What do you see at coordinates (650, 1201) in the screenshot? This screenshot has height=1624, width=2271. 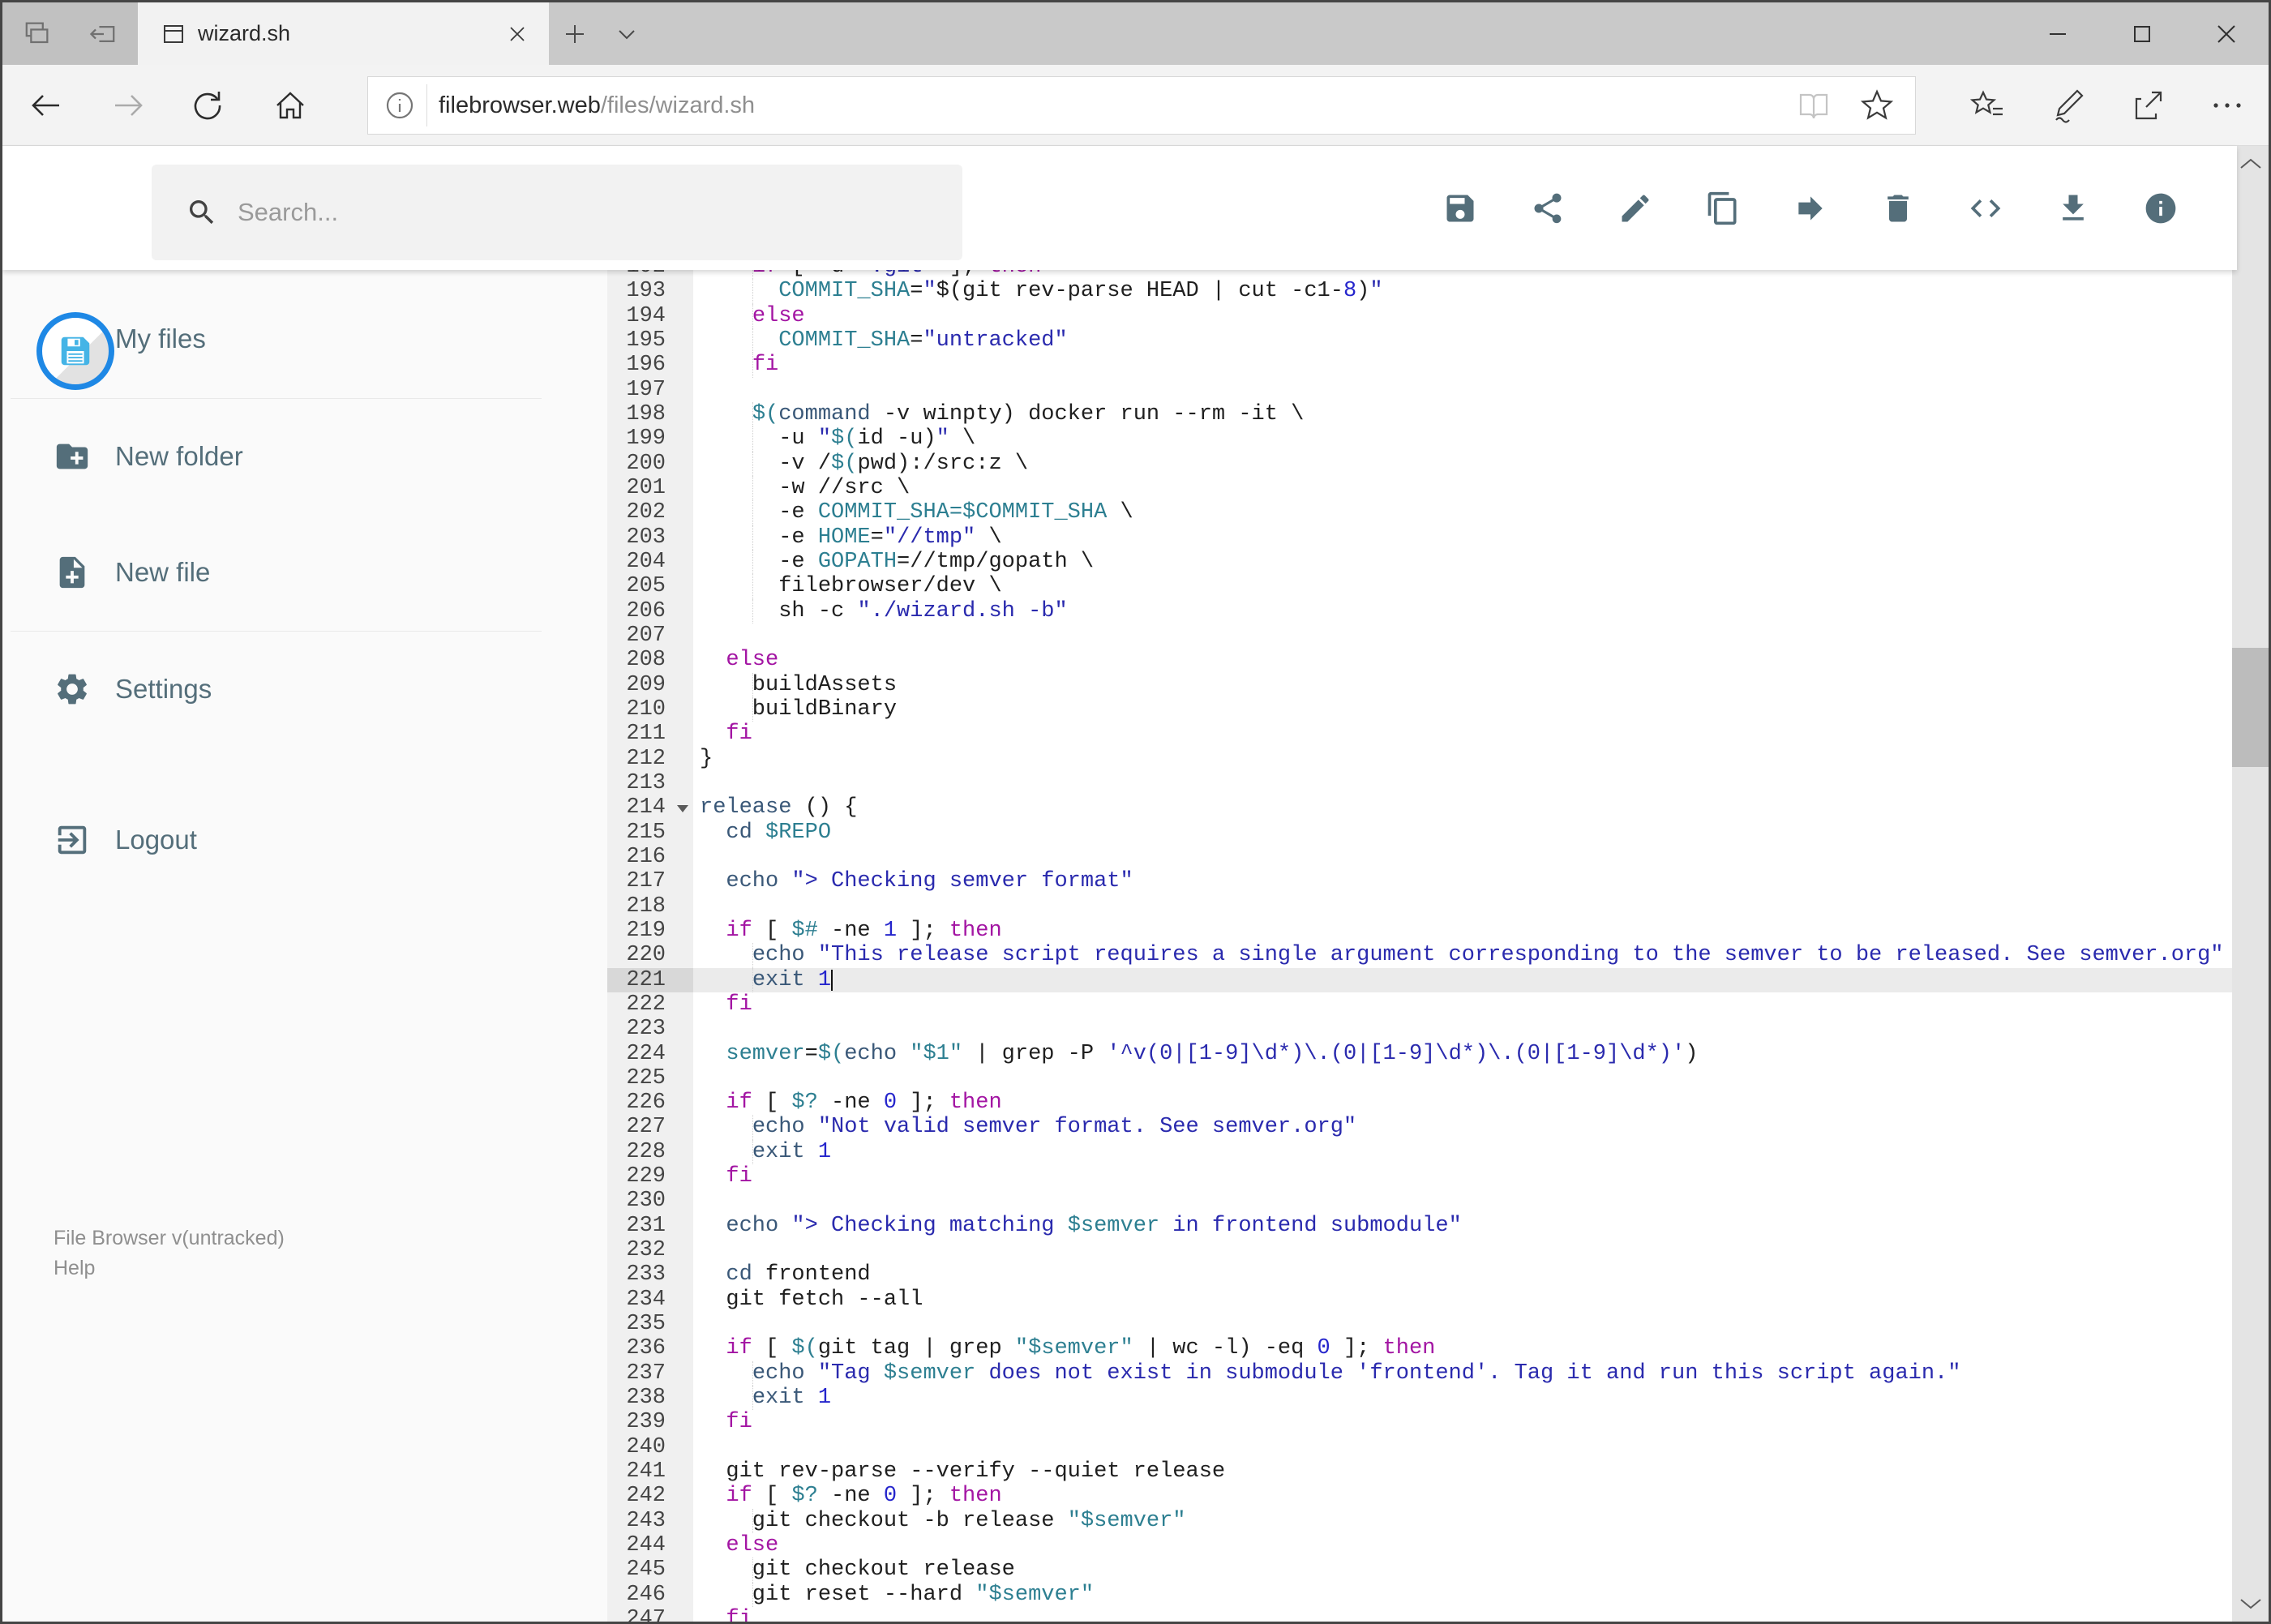 I see `gutter-line-number: 230` at bounding box center [650, 1201].